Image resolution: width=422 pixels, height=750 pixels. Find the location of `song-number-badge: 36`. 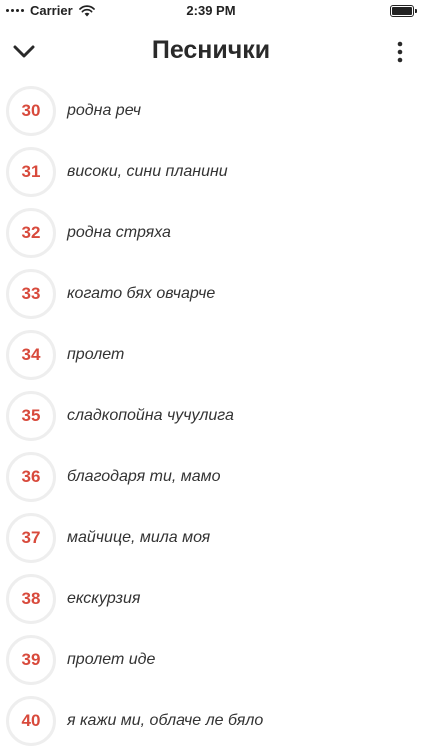

song-number-badge: 36 is located at coordinates (31, 476).